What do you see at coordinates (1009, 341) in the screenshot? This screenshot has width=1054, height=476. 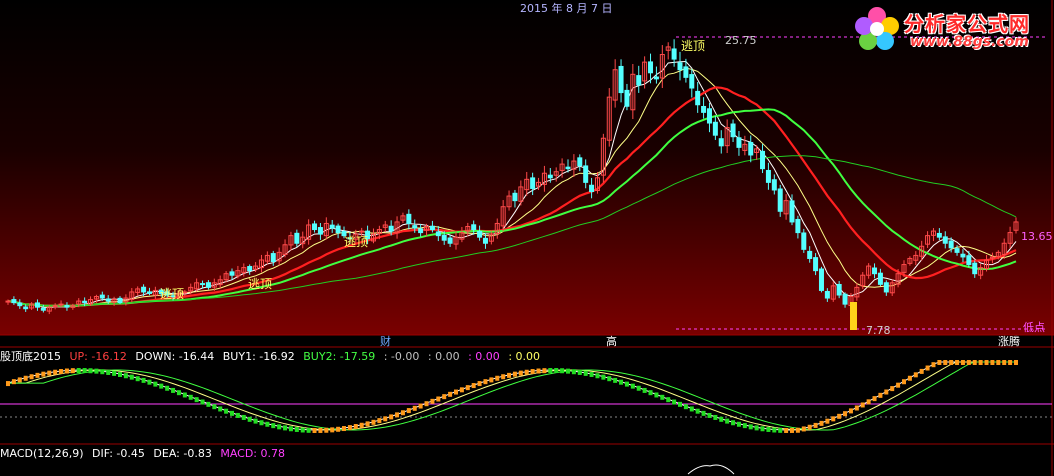 I see `marker-bull: 涨腾` at bounding box center [1009, 341].